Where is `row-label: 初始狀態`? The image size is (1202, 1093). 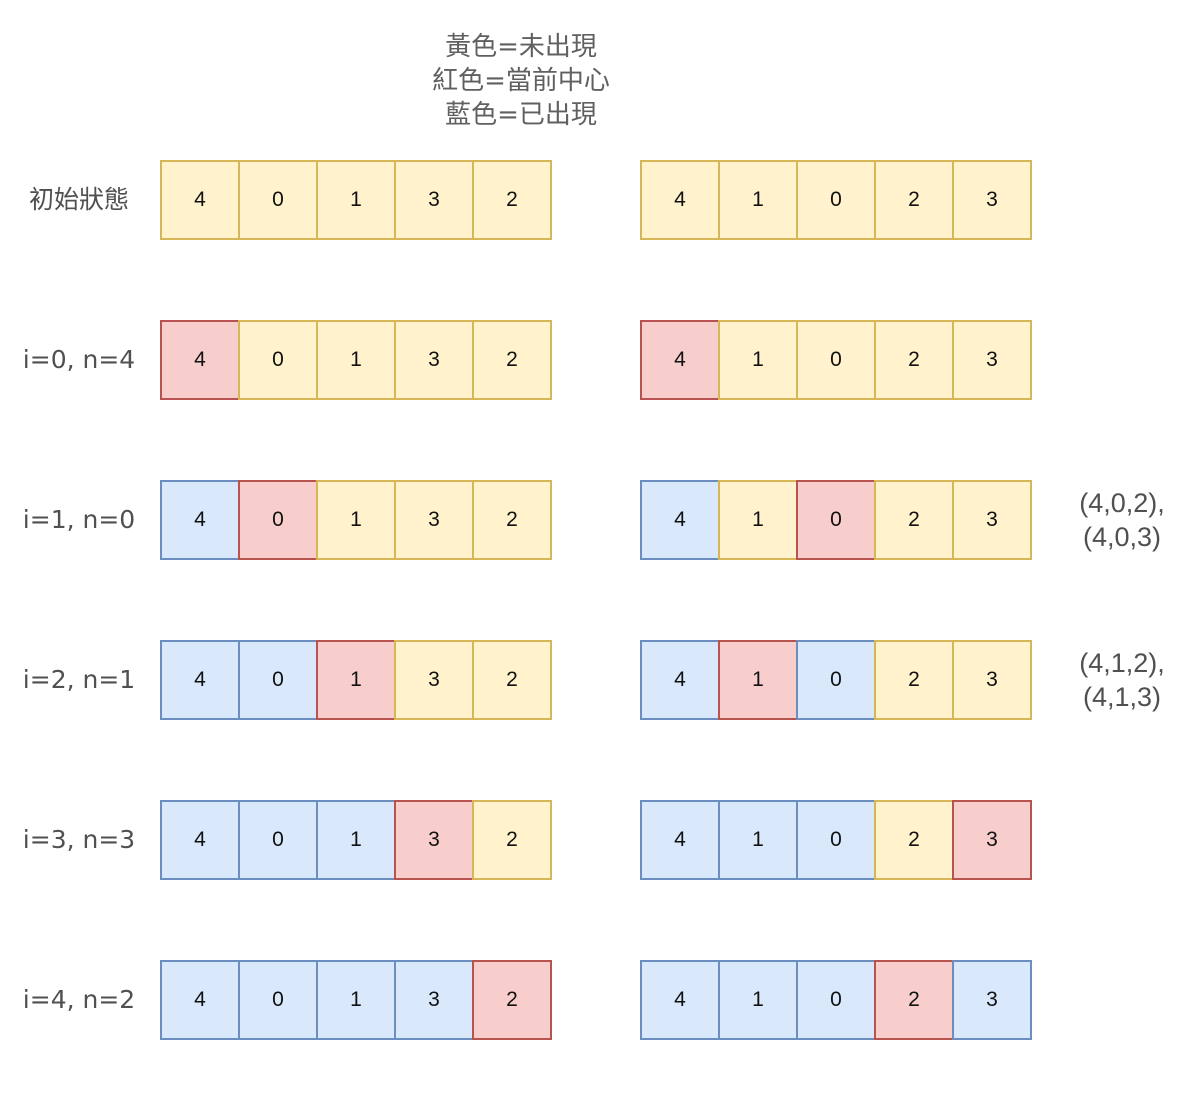 row-label: 初始狀態 is located at coordinates (78, 199).